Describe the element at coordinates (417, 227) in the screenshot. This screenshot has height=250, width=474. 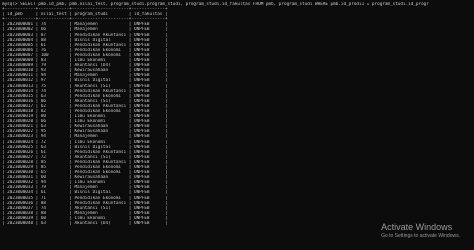
I see `watermark-title: Activate Windows` at that location.